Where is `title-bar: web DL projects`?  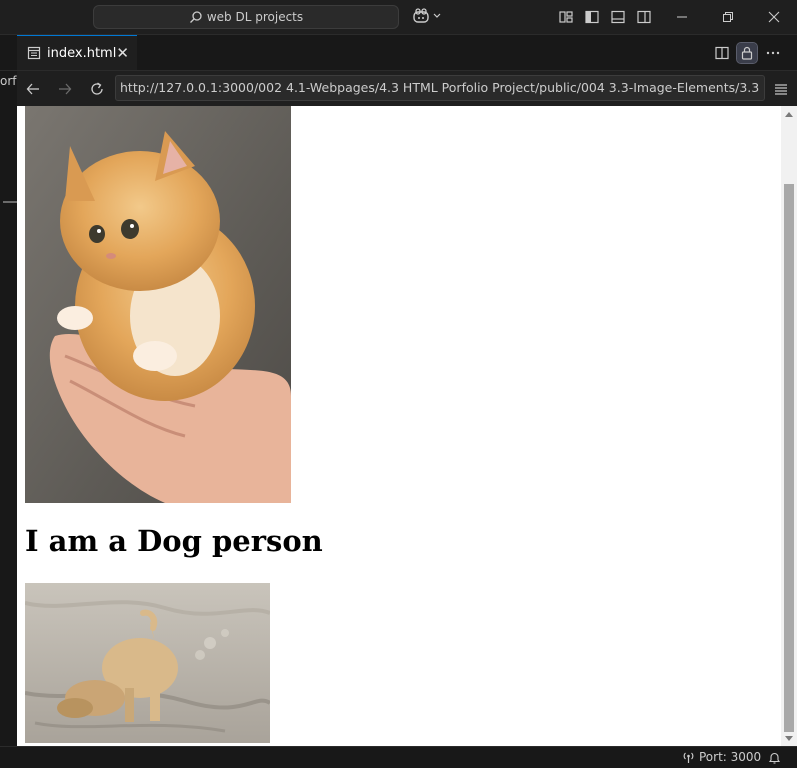 title-bar: web DL projects is located at coordinates (398, 17).